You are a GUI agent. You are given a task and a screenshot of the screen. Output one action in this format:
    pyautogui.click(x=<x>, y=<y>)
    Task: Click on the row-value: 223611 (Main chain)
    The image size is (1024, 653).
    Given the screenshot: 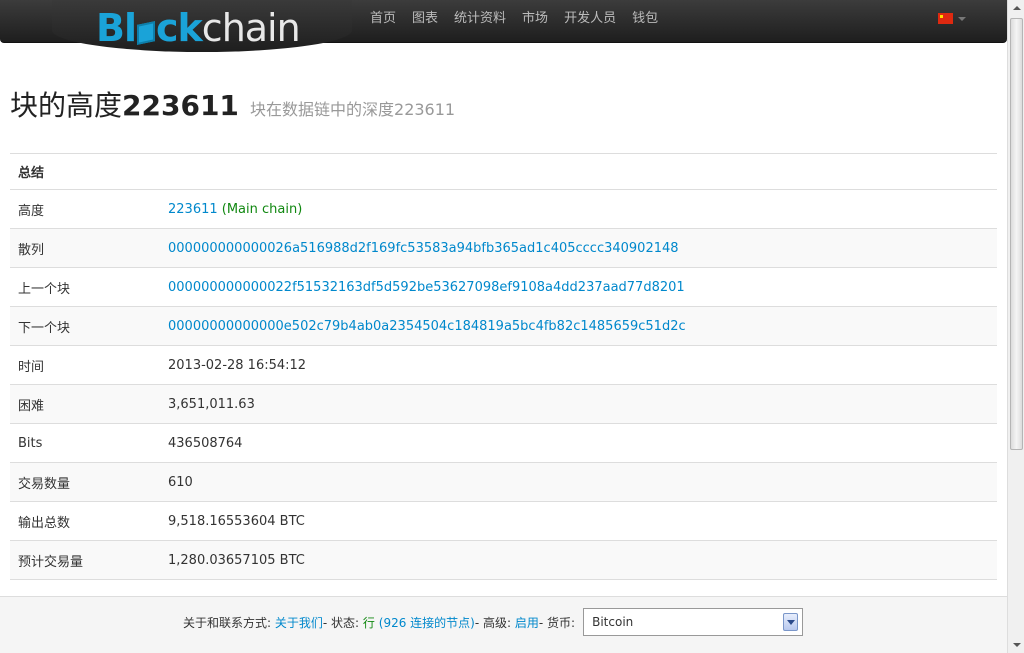 What is the action you would take?
    pyautogui.click(x=578, y=209)
    